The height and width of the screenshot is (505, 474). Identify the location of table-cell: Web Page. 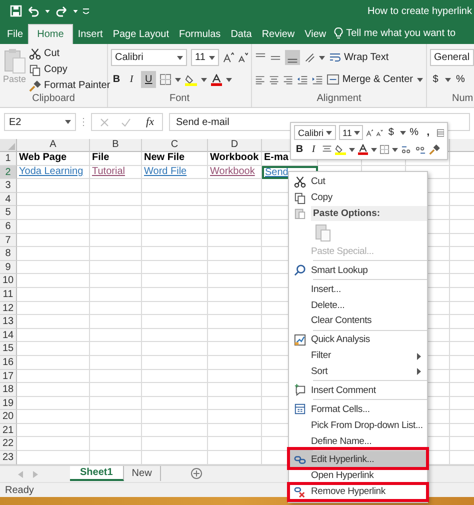
(53, 159).